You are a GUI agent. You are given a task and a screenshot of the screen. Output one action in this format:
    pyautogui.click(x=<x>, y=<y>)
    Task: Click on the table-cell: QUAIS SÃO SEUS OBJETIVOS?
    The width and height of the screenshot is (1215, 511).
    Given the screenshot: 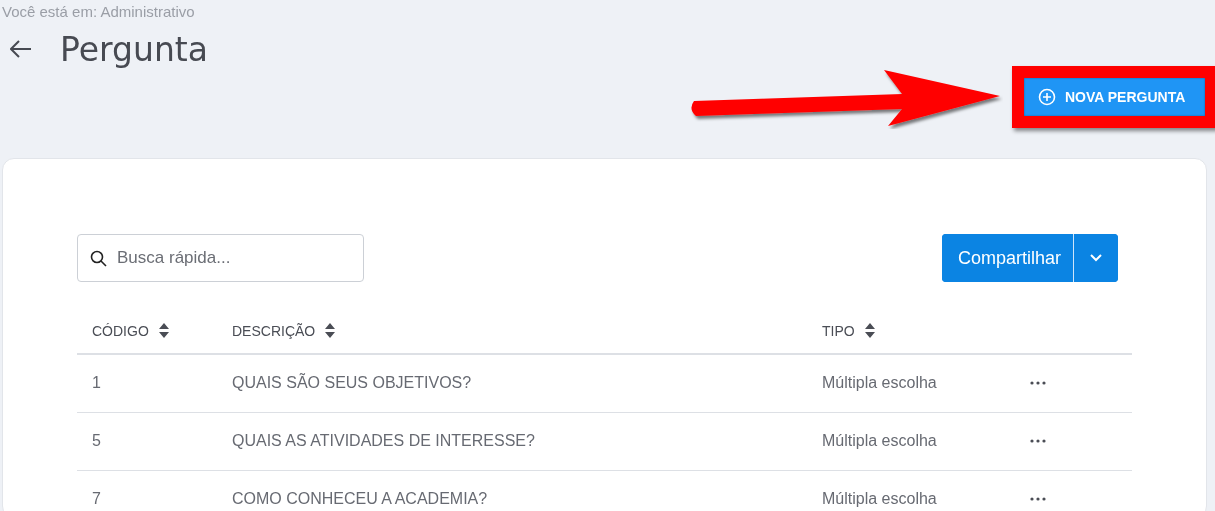 What is the action you would take?
    pyautogui.click(x=352, y=383)
    